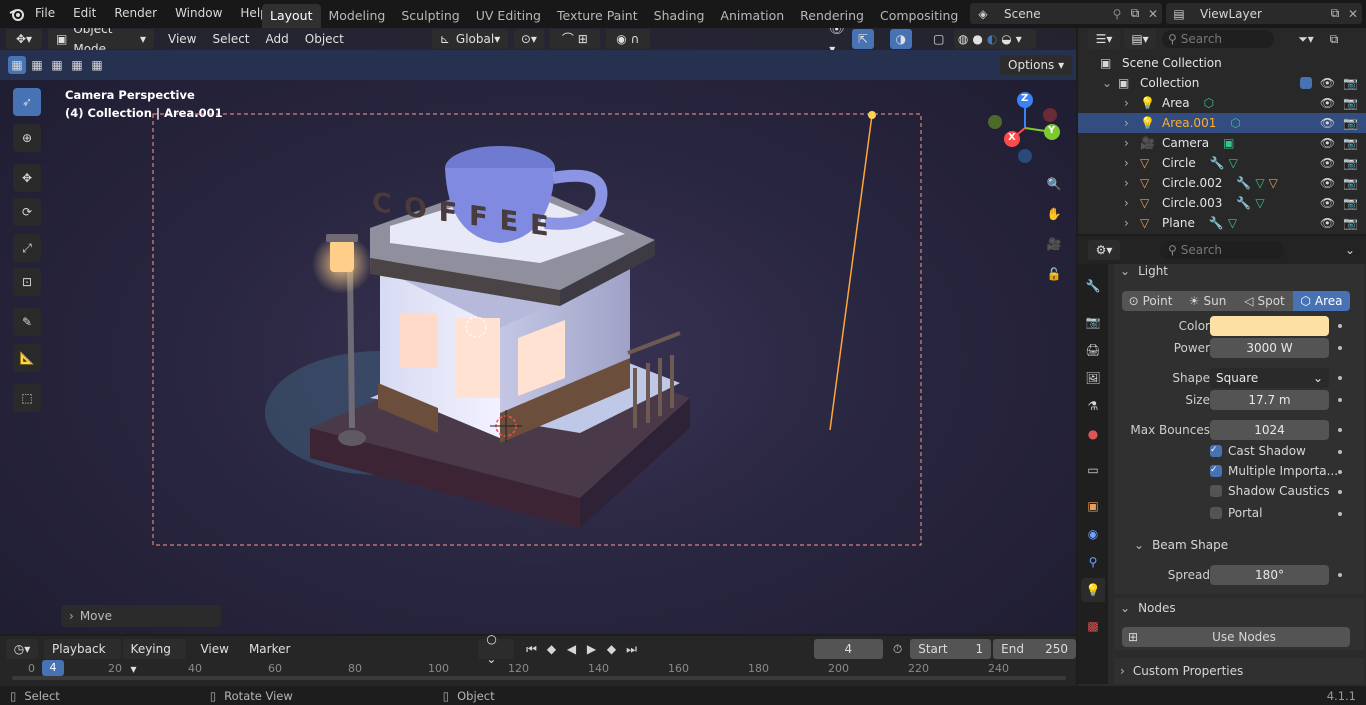 This screenshot has width=1366, height=705. What do you see at coordinates (27, 322) in the screenshot?
I see `annotate-tool-icon: ✎` at bounding box center [27, 322].